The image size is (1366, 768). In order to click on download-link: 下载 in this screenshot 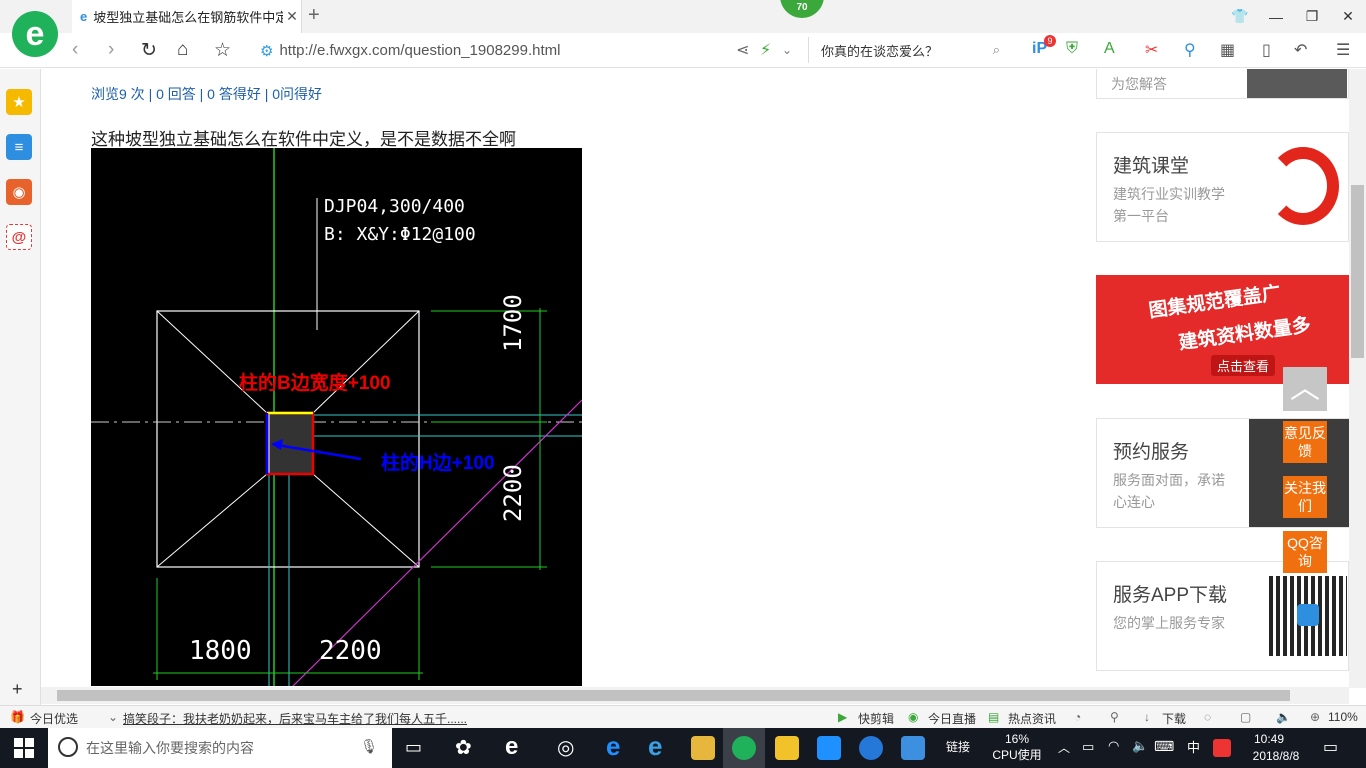, I will do `click(1174, 718)`.